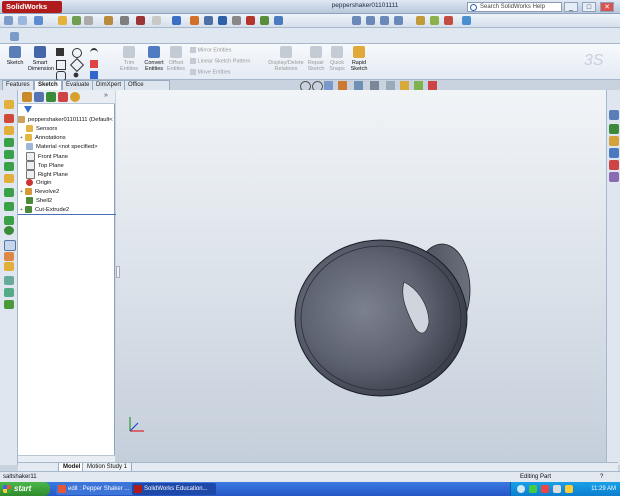 Image resolution: width=620 pixels, height=496 pixels. I want to click on solidworks-logo: SolidWorks, so click(32, 7).